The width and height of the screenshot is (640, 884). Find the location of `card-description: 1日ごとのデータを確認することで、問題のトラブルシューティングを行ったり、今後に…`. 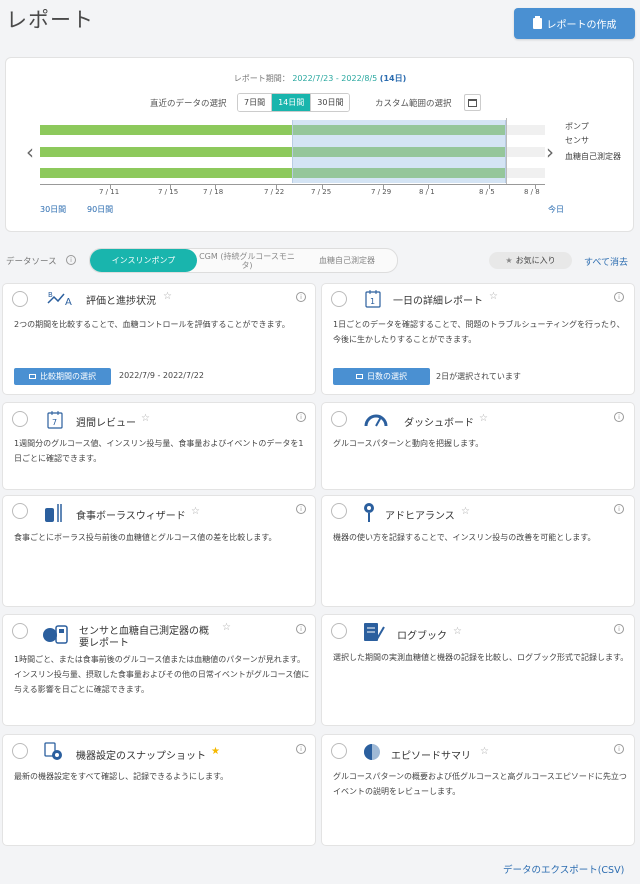

card-description: 1日ごとのデータを確認することで、問題のトラブルシューティングを行ったり、今後に… is located at coordinates (479, 332).